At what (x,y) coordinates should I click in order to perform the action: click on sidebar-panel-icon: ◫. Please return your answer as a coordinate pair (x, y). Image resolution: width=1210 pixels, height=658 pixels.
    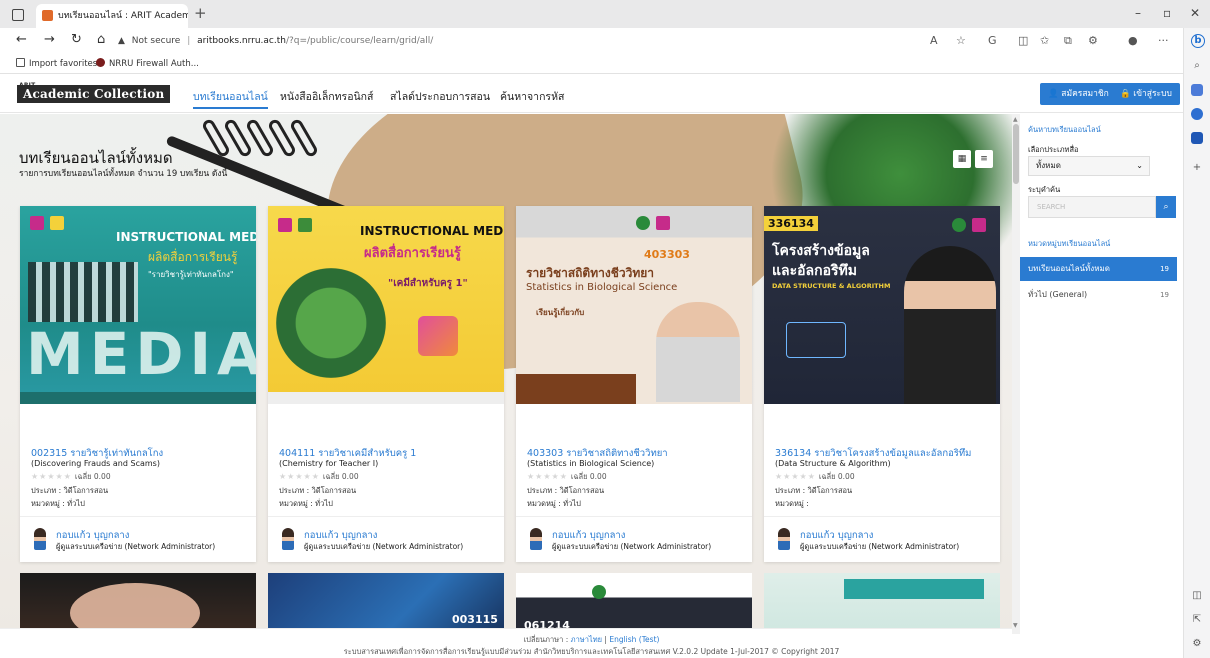
    Looking at the image, I should click on (1197, 596).